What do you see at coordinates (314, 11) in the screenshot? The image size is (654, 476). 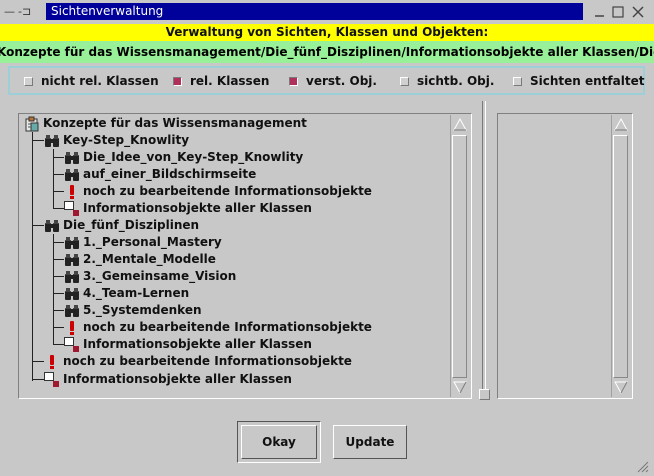 I see `window-title: Sichtenverwaltung` at bounding box center [314, 11].